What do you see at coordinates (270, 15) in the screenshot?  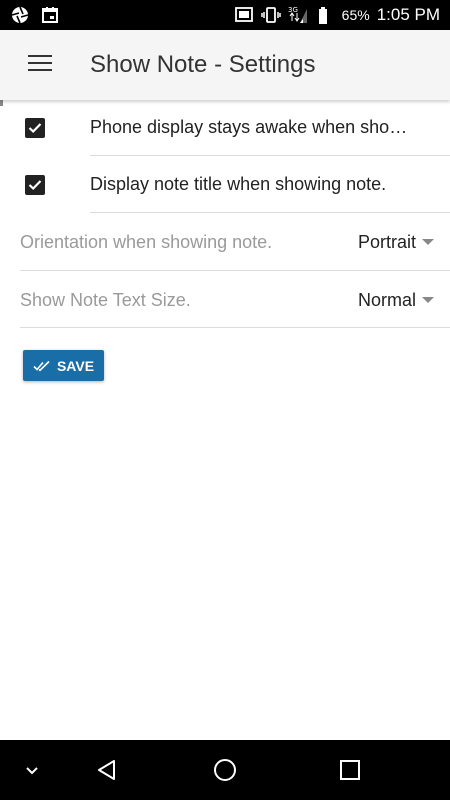 I see `vibrate-icon` at bounding box center [270, 15].